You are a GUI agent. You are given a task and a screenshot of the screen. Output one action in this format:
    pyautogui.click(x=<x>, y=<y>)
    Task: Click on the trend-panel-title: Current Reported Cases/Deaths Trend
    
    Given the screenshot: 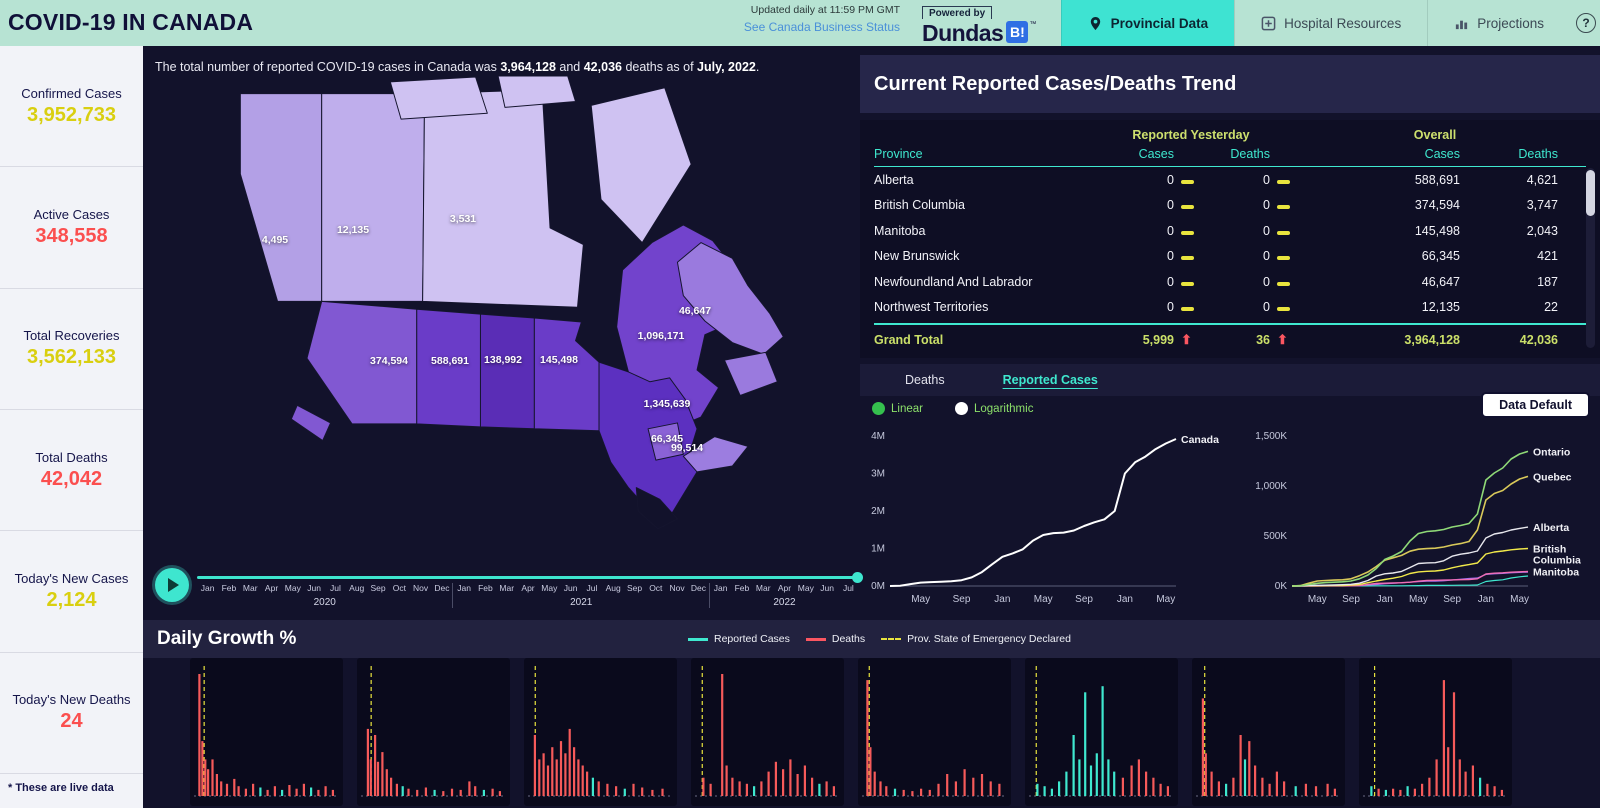 What is the action you would take?
    pyautogui.click(x=1230, y=84)
    